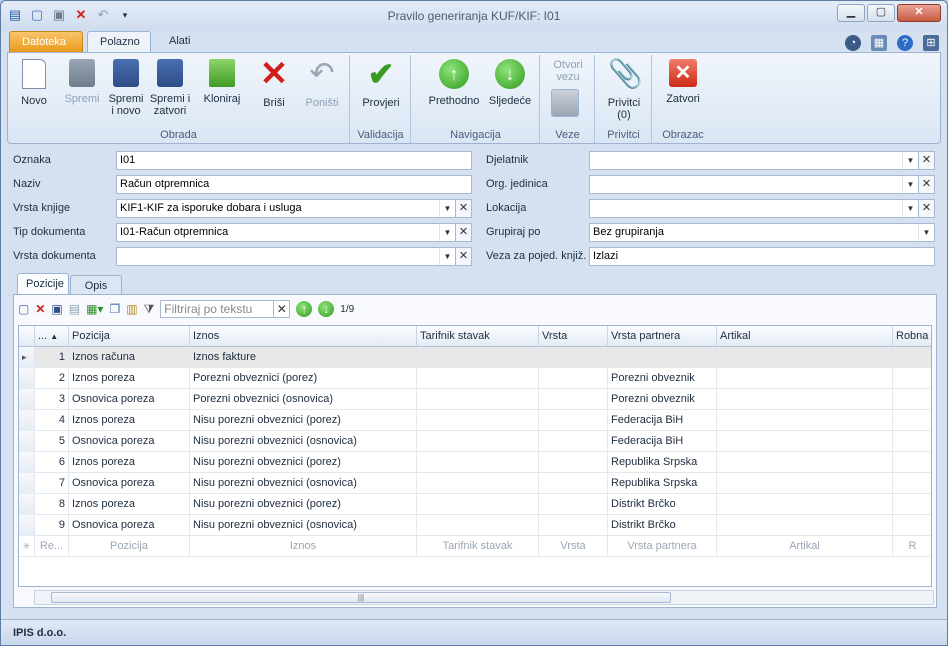 This screenshot has width=948, height=646. What do you see at coordinates (662, 420) in the screenshot?
I see `cell-partner: Federacija BiH` at bounding box center [662, 420].